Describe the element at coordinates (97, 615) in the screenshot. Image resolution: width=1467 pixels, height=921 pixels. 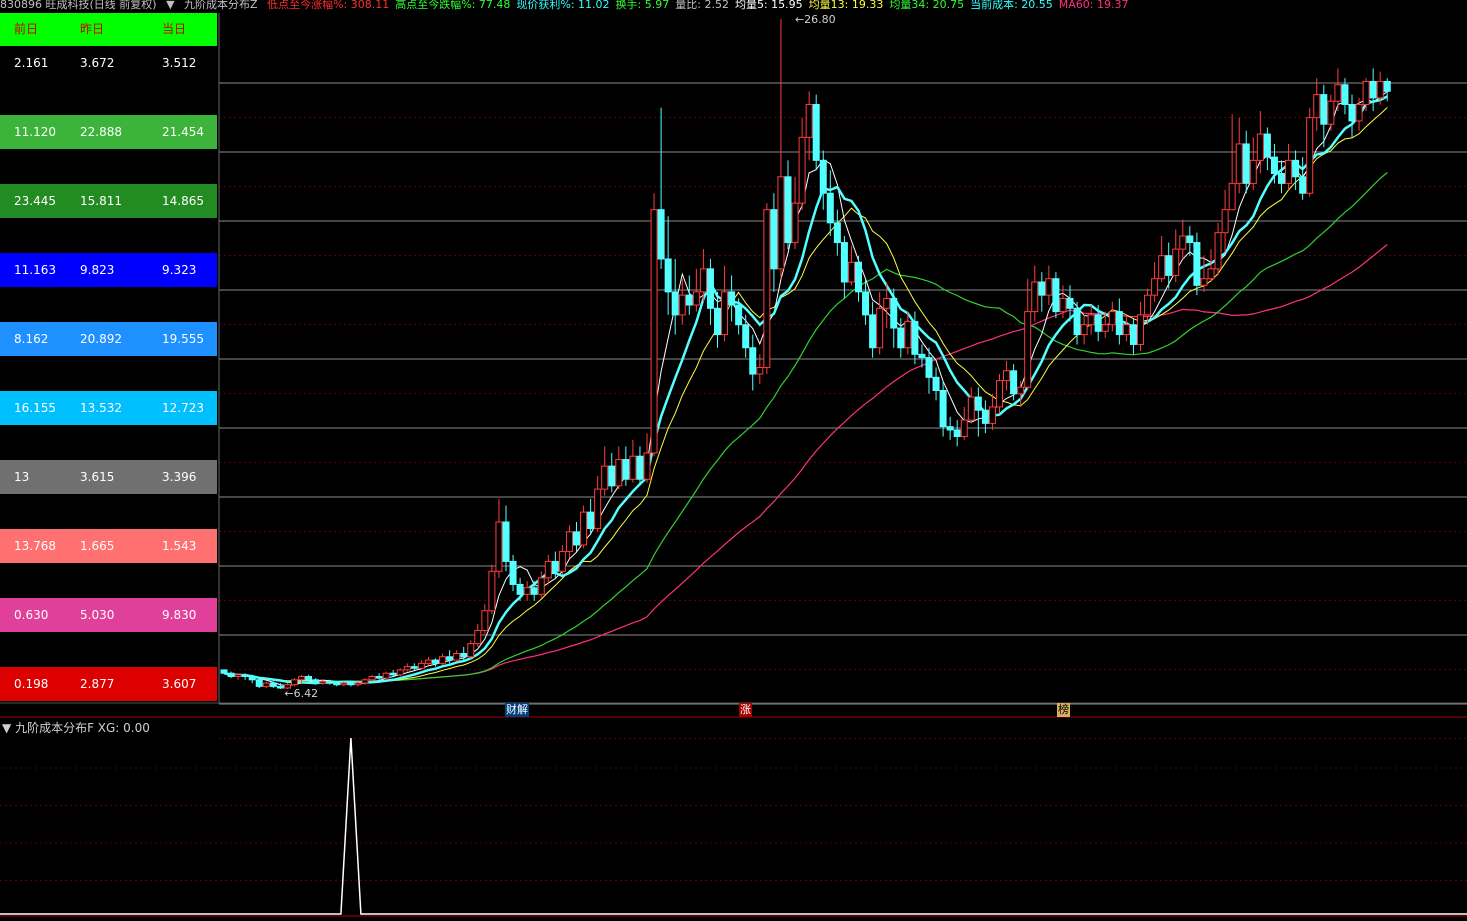
I see `table-cell: 5.030` at that location.